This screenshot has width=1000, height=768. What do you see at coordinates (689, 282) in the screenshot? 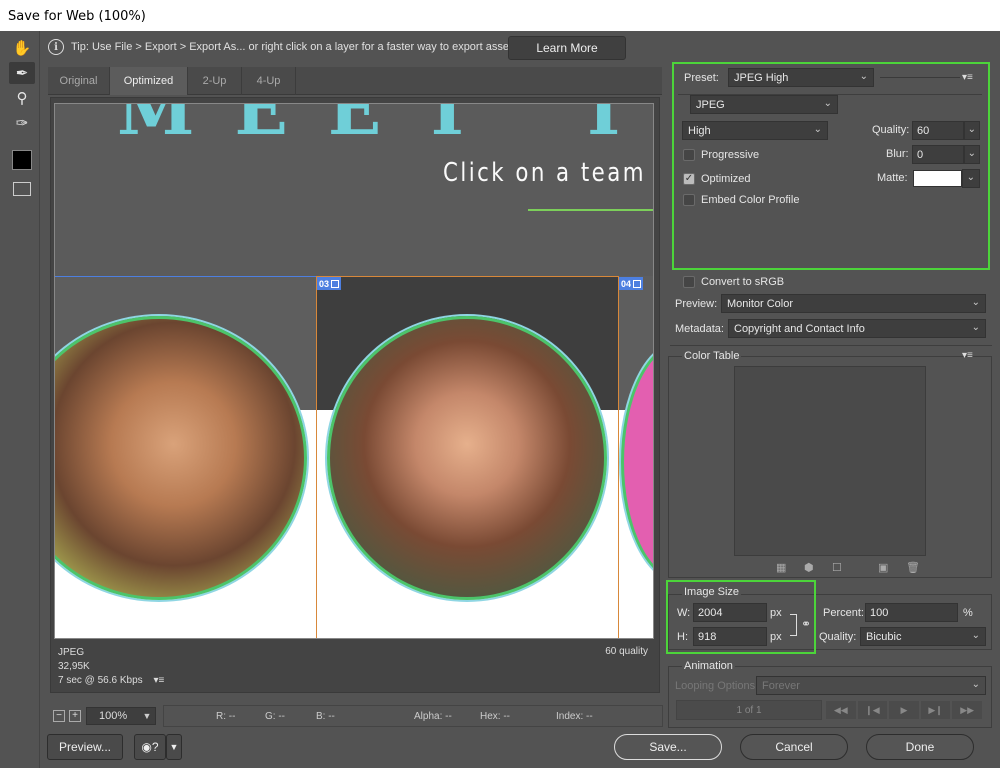
I see `convert-srgb-checkbox` at bounding box center [689, 282].